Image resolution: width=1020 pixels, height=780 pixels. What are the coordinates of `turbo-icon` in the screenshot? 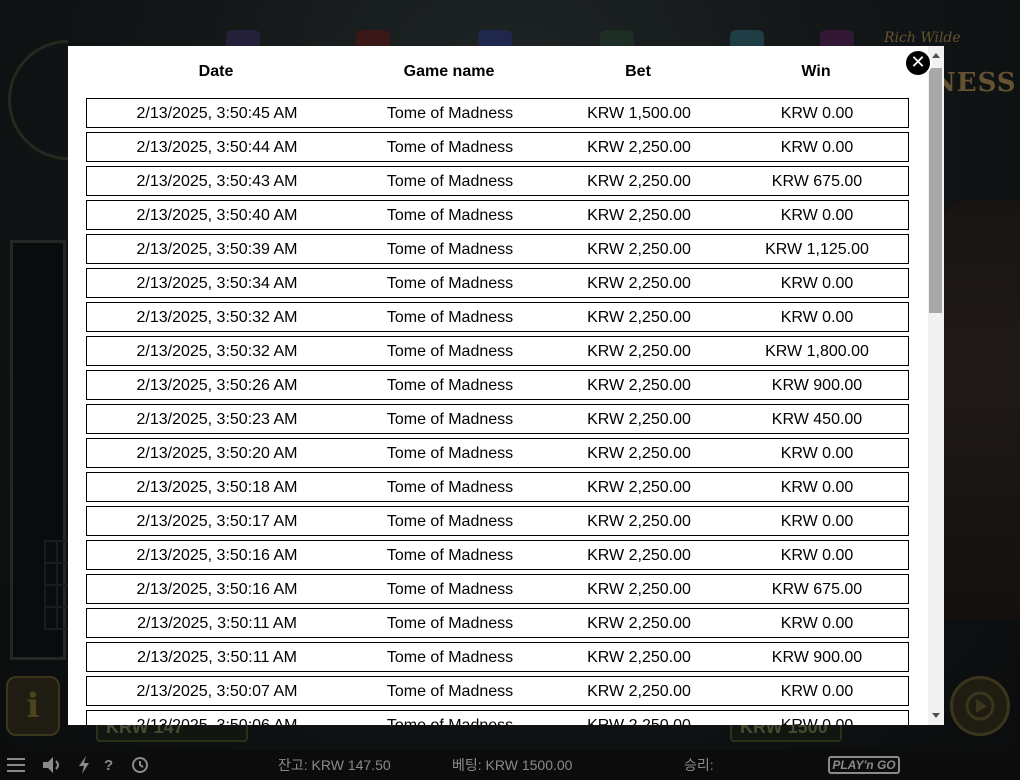 It's located at (84, 765).